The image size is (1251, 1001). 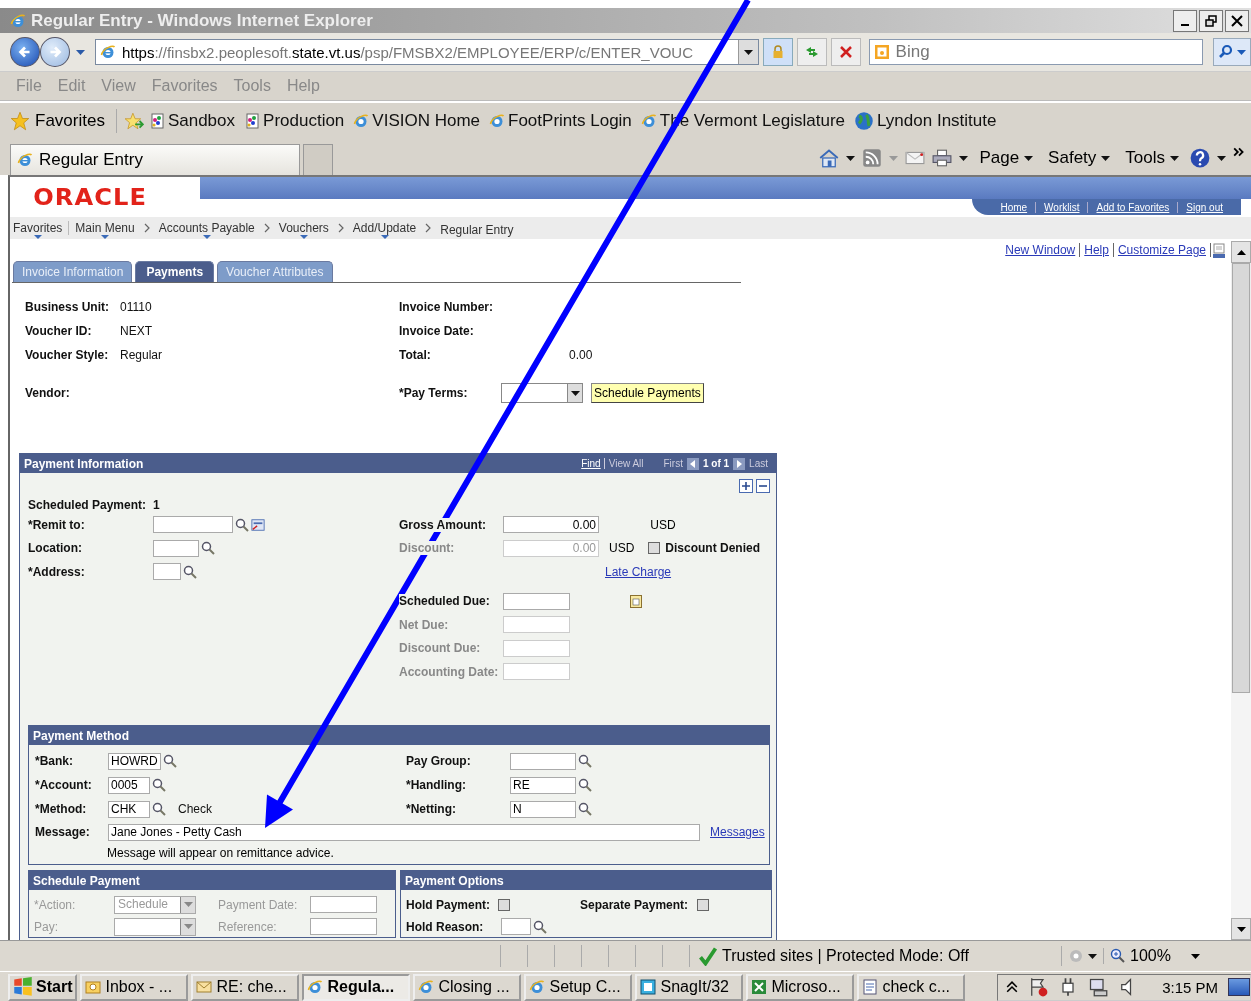 What do you see at coordinates (477, 230) in the screenshot?
I see `breadcrumb-item: Regular Entry` at bounding box center [477, 230].